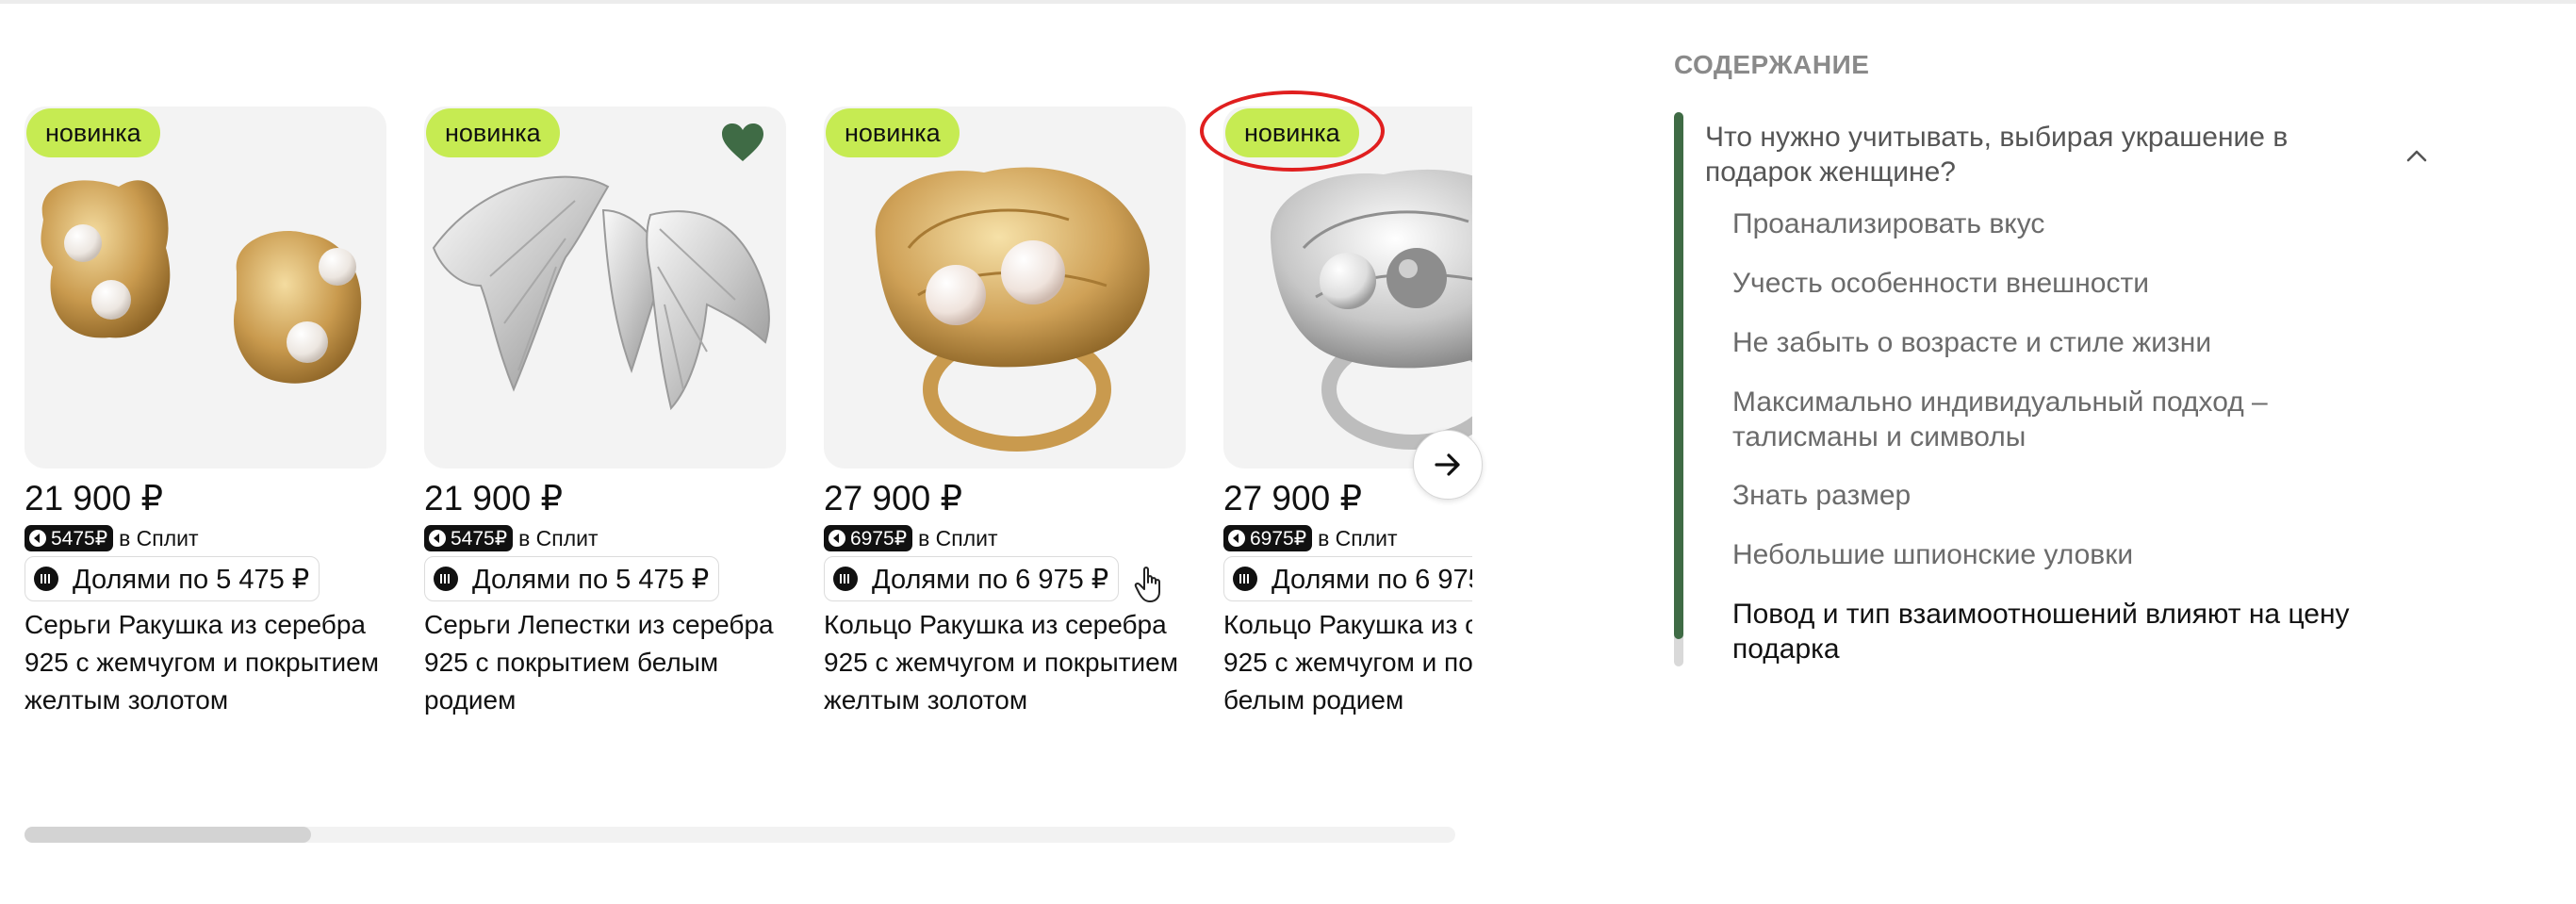  What do you see at coordinates (1772, 65) in the screenshot?
I see `toc-heading: СОДЕРЖАНИЕ` at bounding box center [1772, 65].